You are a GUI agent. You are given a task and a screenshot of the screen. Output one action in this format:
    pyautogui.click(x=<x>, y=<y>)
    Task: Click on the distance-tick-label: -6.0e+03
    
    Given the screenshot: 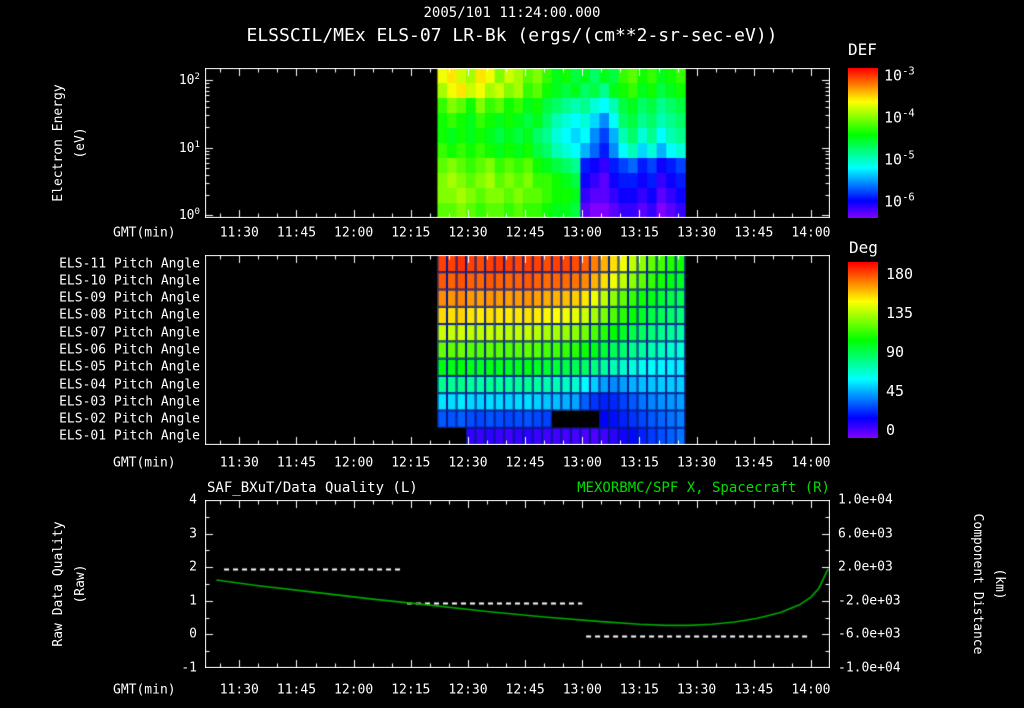 What is the action you would take?
    pyautogui.click(x=869, y=634)
    